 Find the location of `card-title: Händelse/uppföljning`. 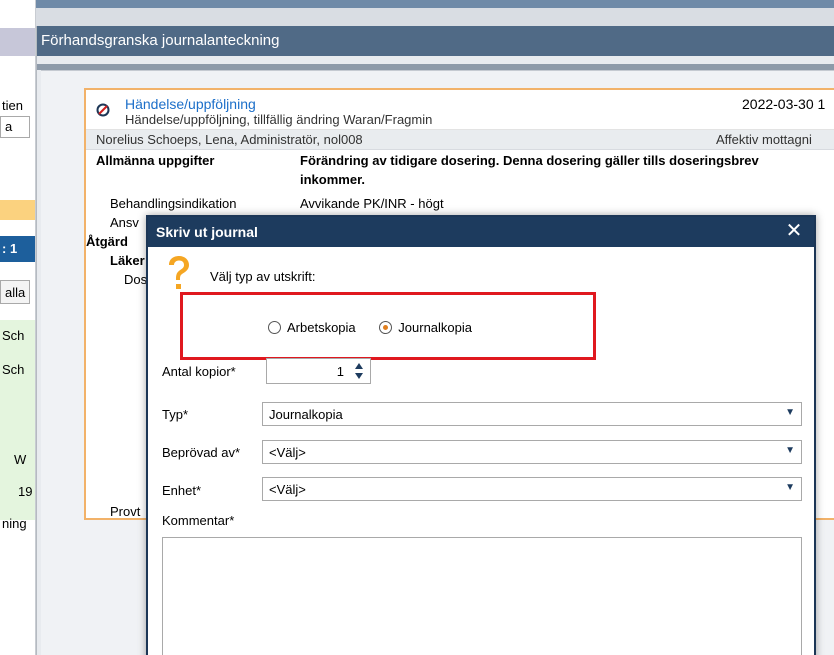

card-title: Händelse/uppföljning is located at coordinates (190, 104).